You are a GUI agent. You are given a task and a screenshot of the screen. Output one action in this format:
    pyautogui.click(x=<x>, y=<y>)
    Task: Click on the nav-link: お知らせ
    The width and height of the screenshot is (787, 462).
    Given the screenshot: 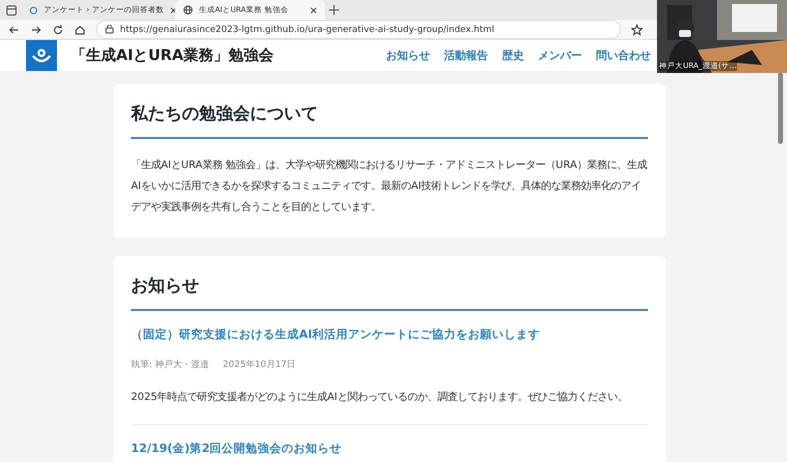 What is the action you would take?
    pyautogui.click(x=408, y=55)
    